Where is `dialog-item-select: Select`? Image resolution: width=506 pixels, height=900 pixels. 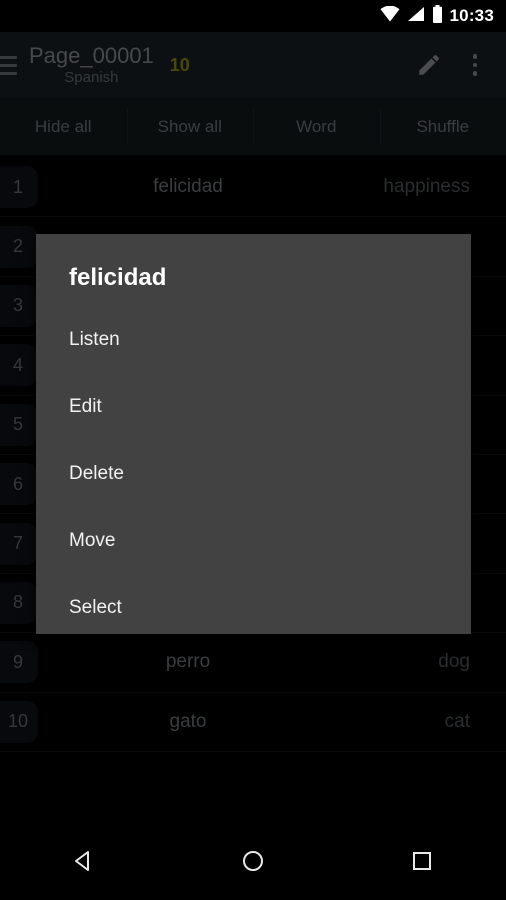 dialog-item-select: Select is located at coordinates (253, 607).